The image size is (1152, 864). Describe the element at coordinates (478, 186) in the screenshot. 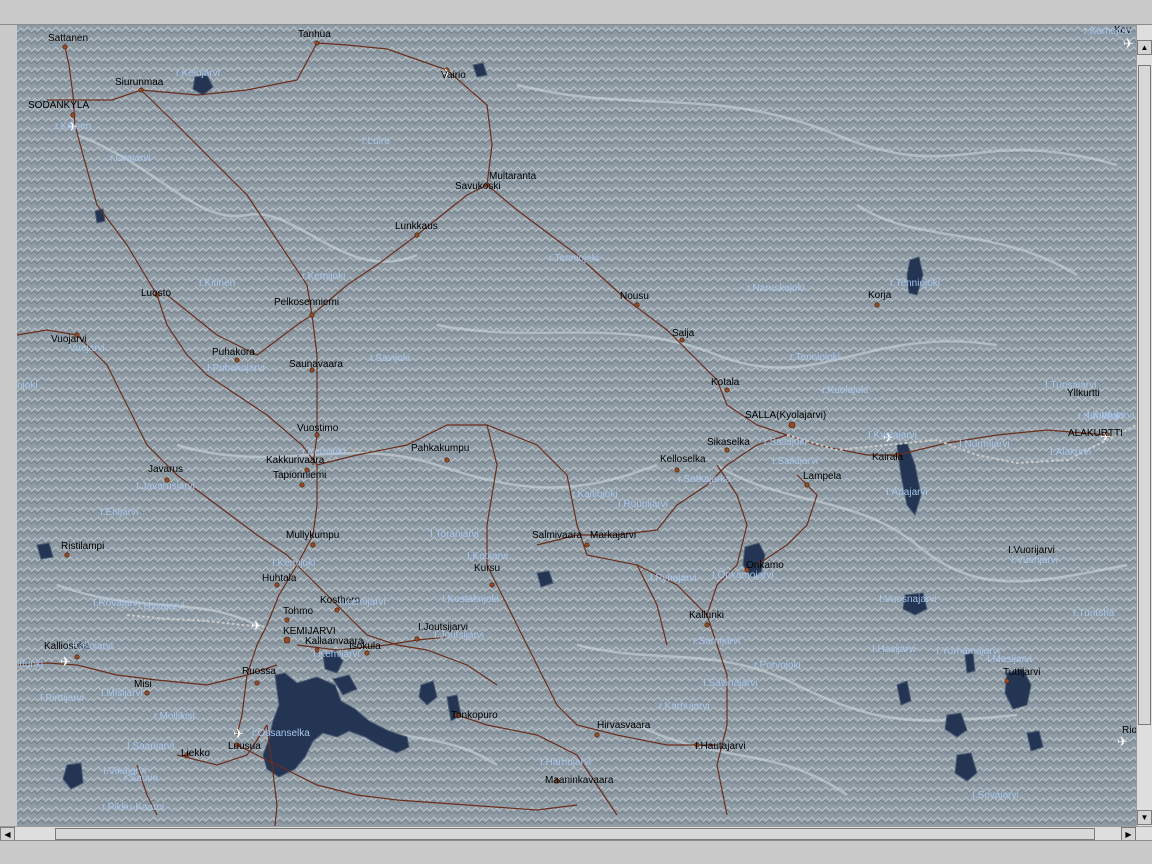

I see `town-label: Savukoski` at that location.